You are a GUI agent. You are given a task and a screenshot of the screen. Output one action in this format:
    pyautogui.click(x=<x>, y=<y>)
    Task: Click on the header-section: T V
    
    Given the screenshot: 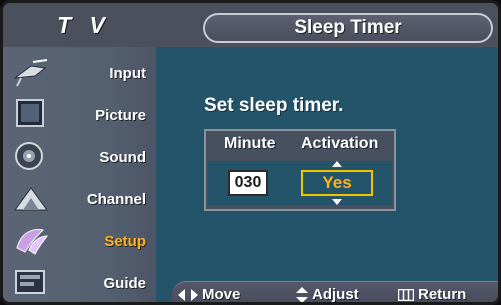 What is the action you would take?
    pyautogui.click(x=84, y=25)
    